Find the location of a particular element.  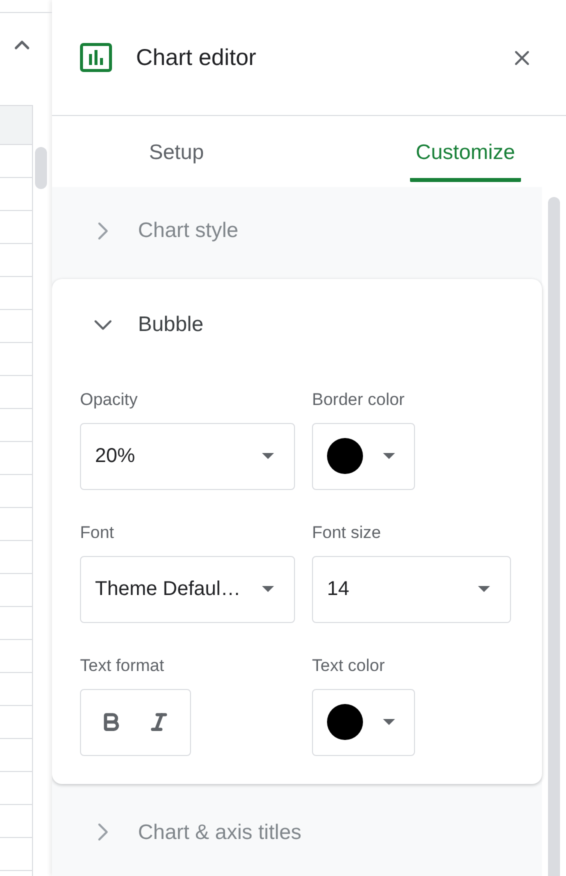

field-label: Text format is located at coordinates (122, 665).